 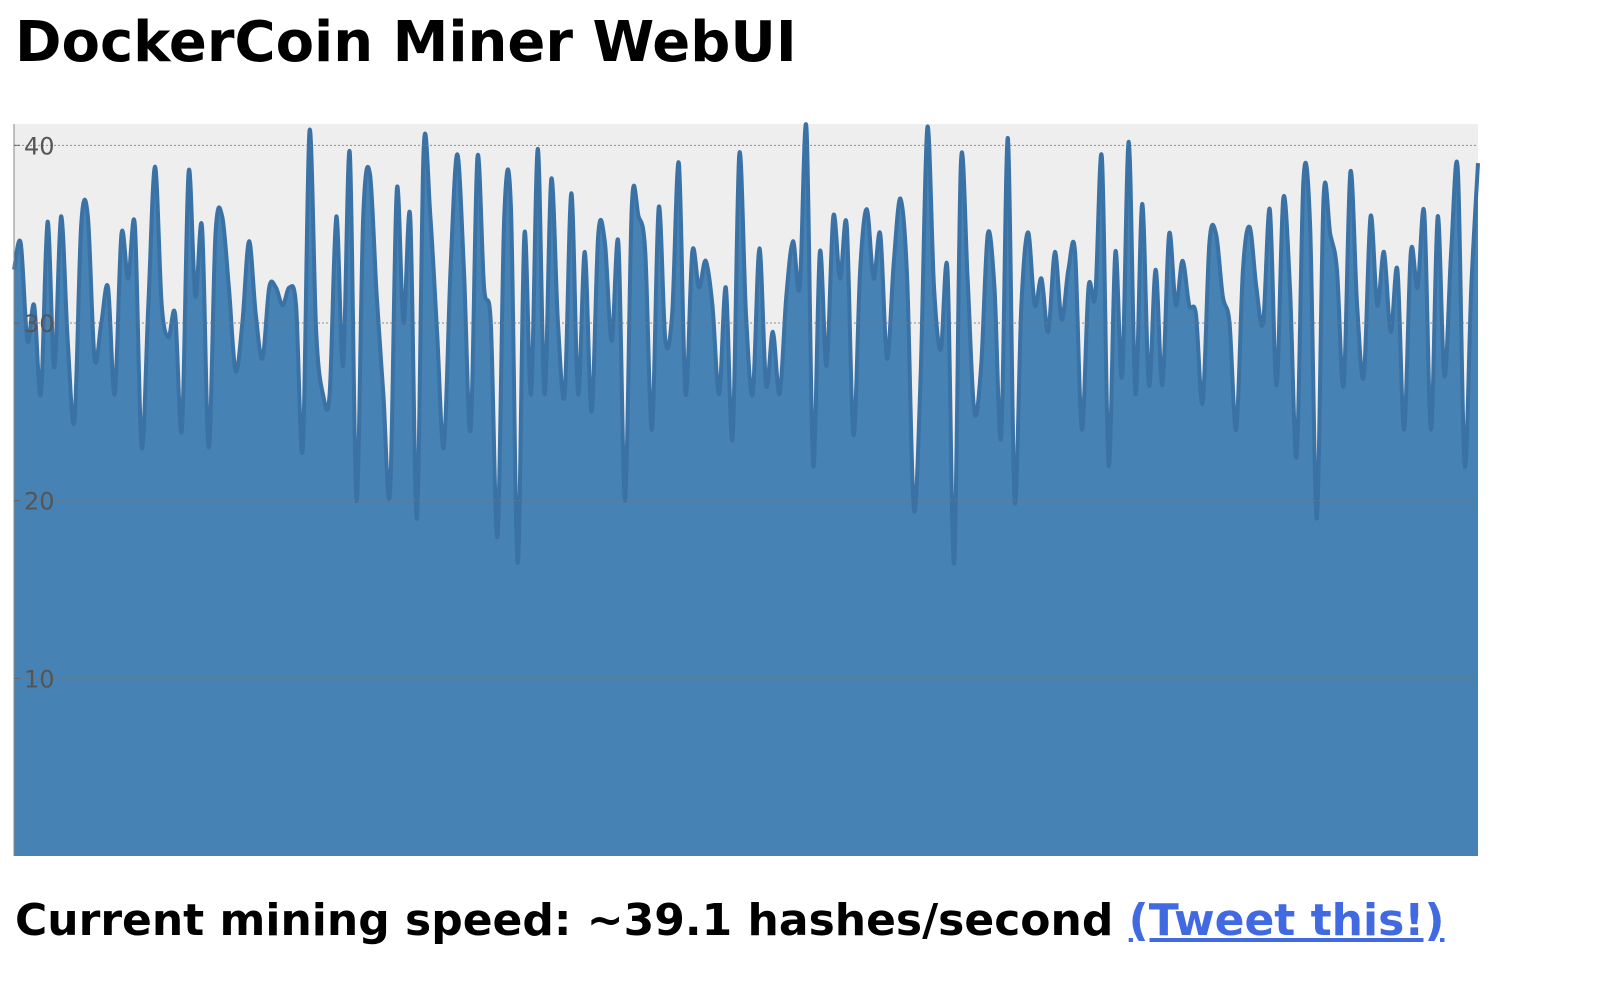 What do you see at coordinates (39, 502) in the screenshot?
I see `y-tick-label-20: 20` at bounding box center [39, 502].